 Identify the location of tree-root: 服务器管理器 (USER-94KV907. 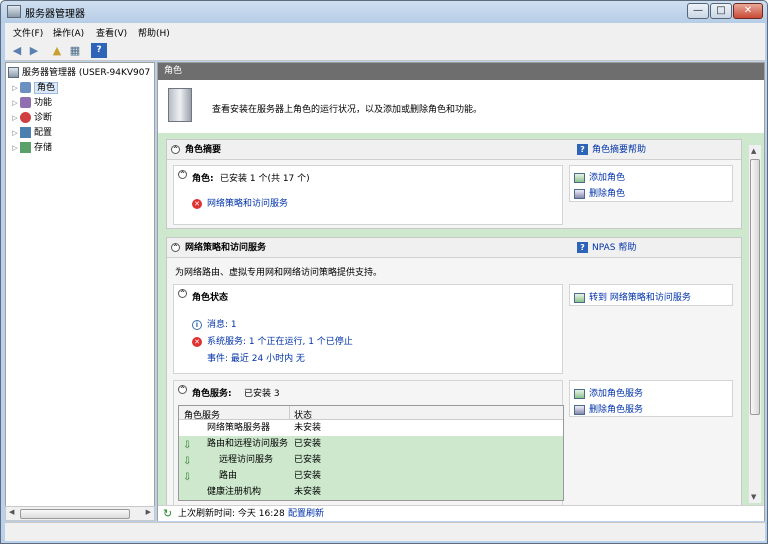
(82, 73).